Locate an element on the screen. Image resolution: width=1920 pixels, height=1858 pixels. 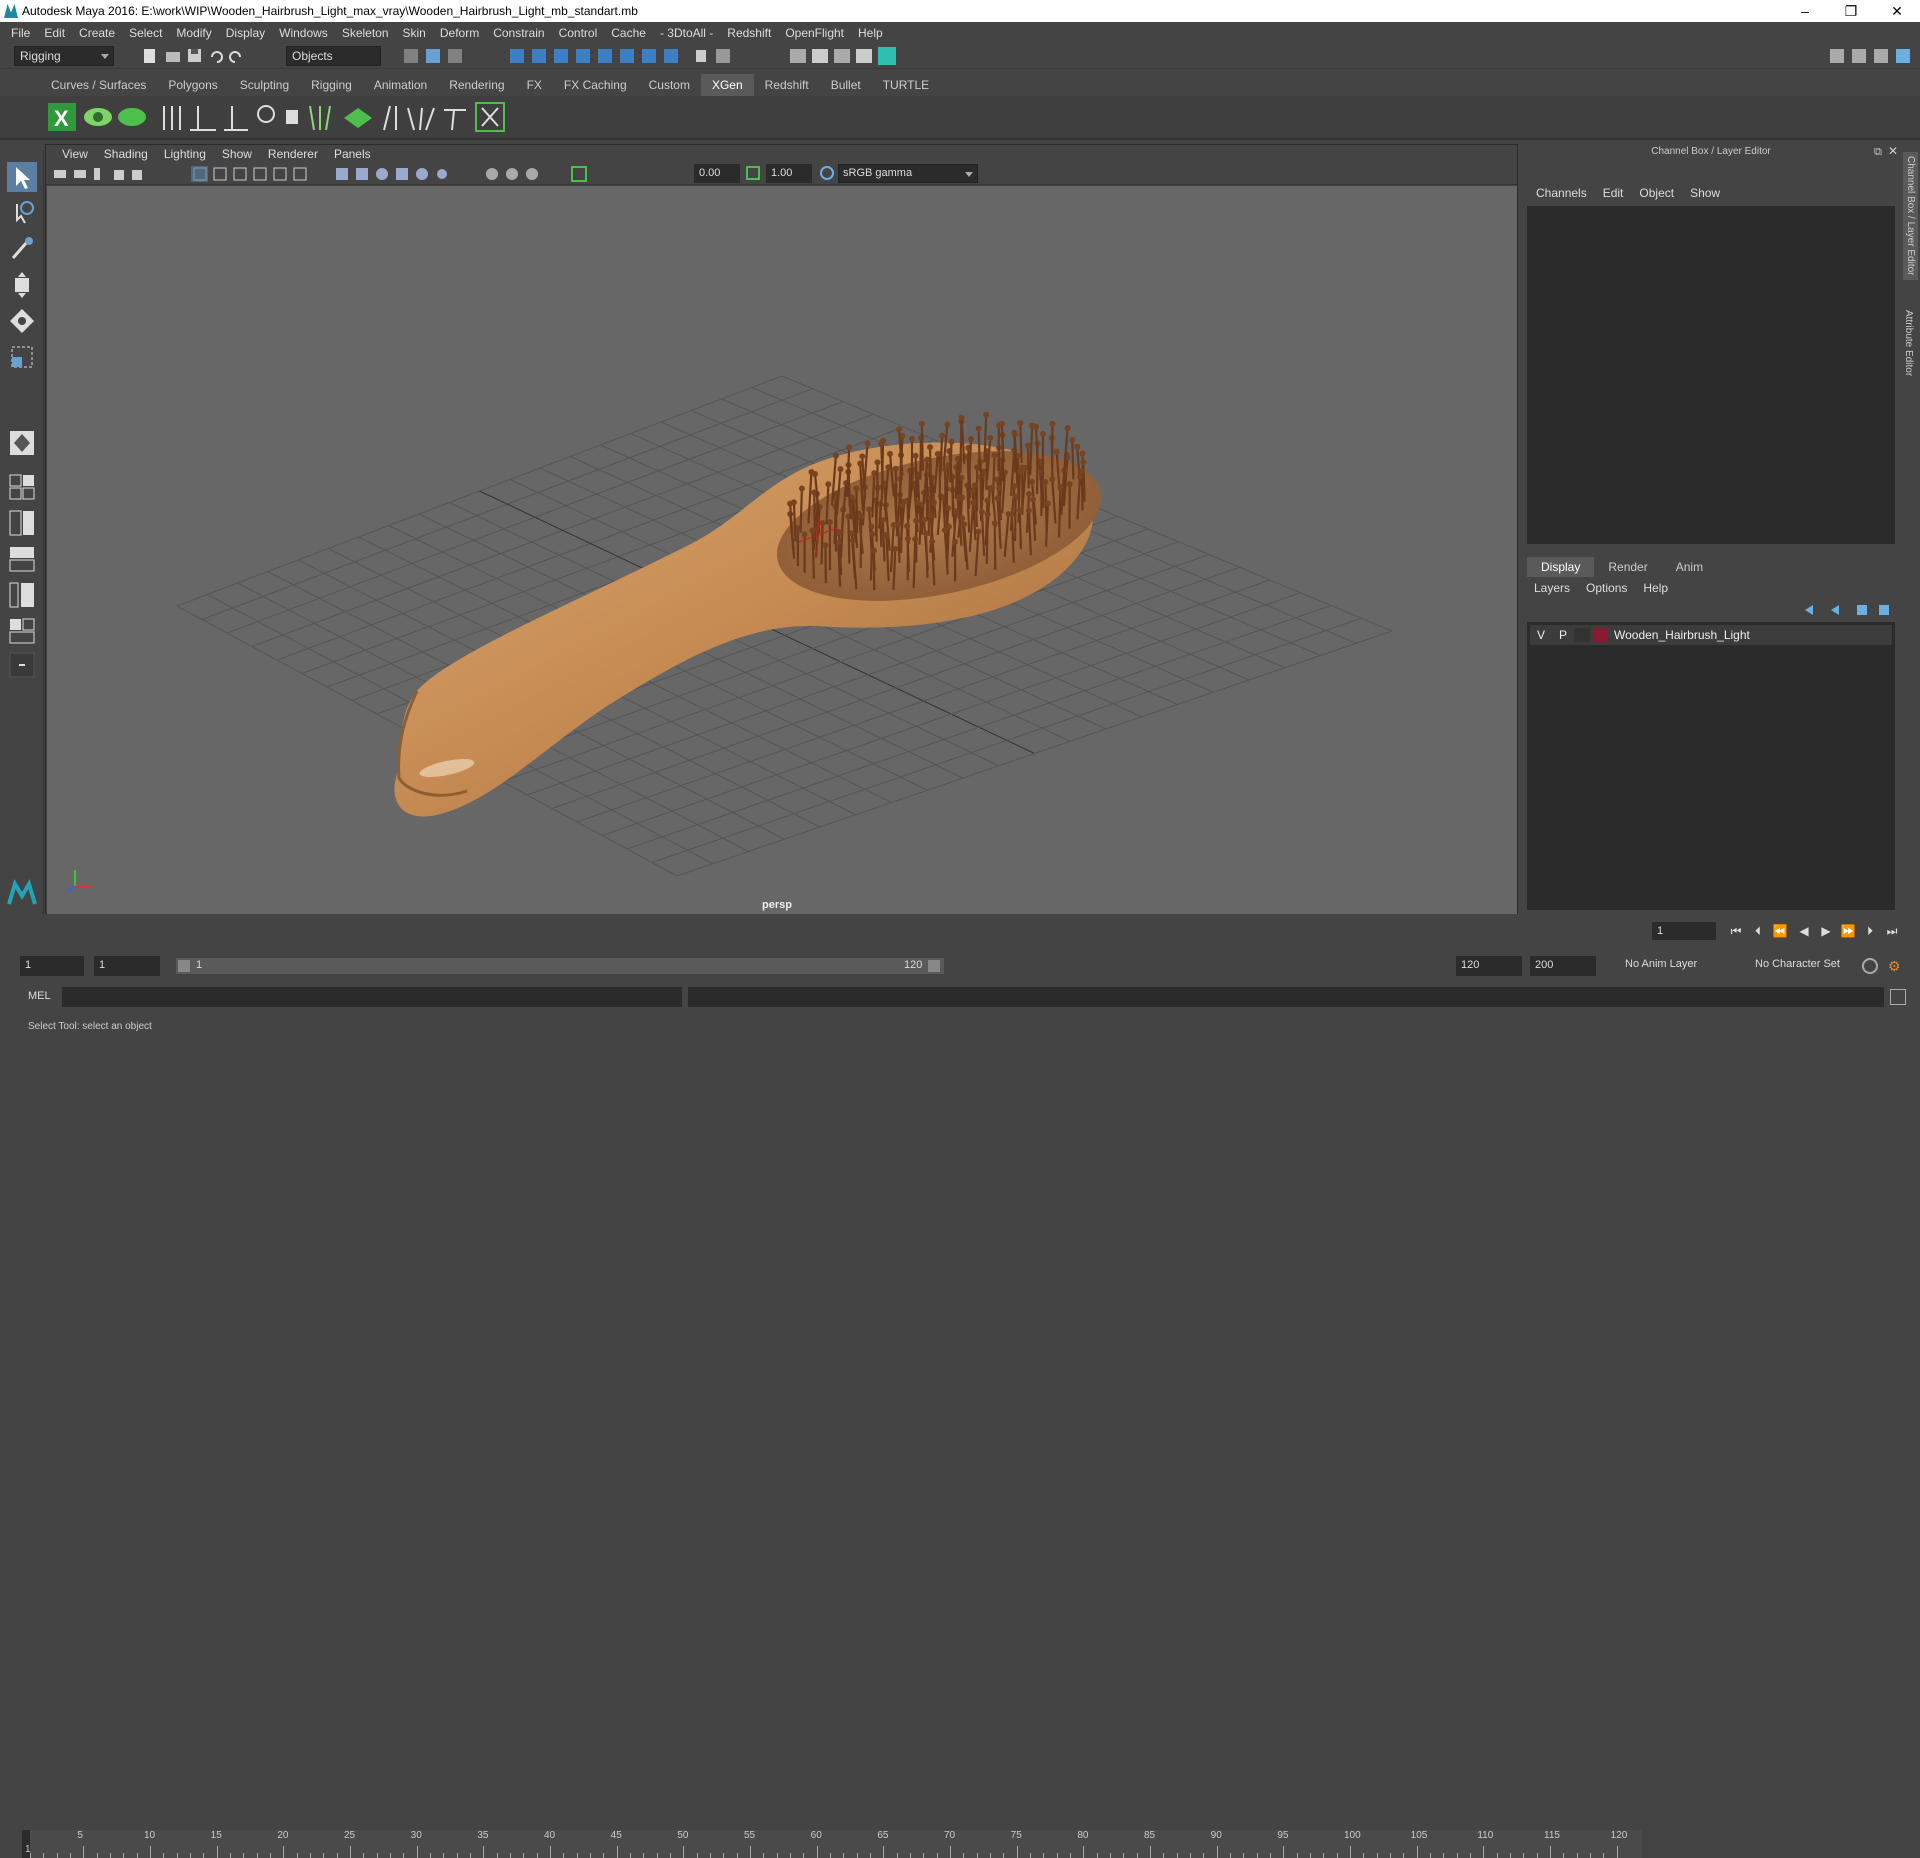
layout-persp-graph-icon is located at coordinates (22, 631).